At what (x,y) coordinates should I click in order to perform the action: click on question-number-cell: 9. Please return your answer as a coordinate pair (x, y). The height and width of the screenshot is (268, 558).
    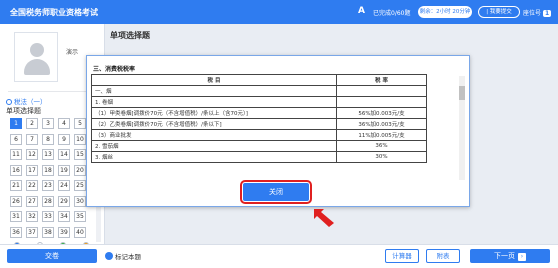
    Looking at the image, I should click on (64, 139).